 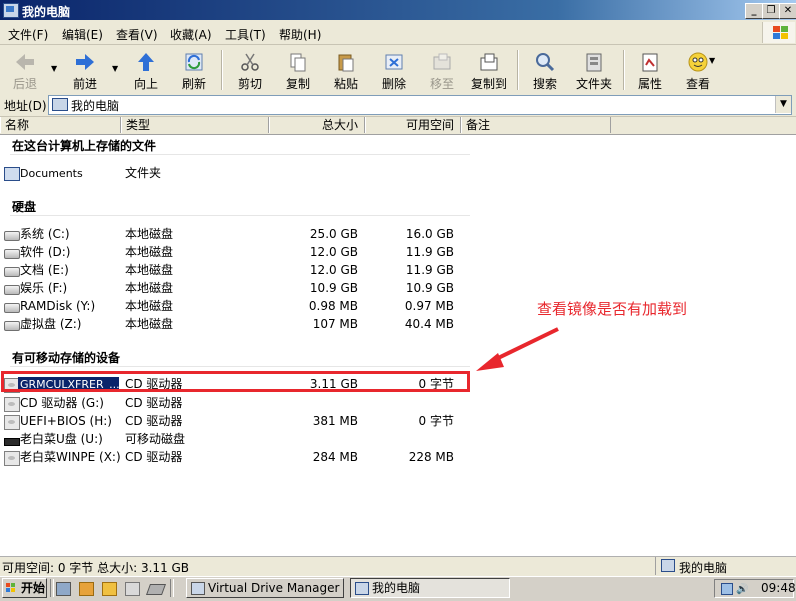 What do you see at coordinates (650, 71) in the screenshot?
I see `properties-button: 属性` at bounding box center [650, 71].